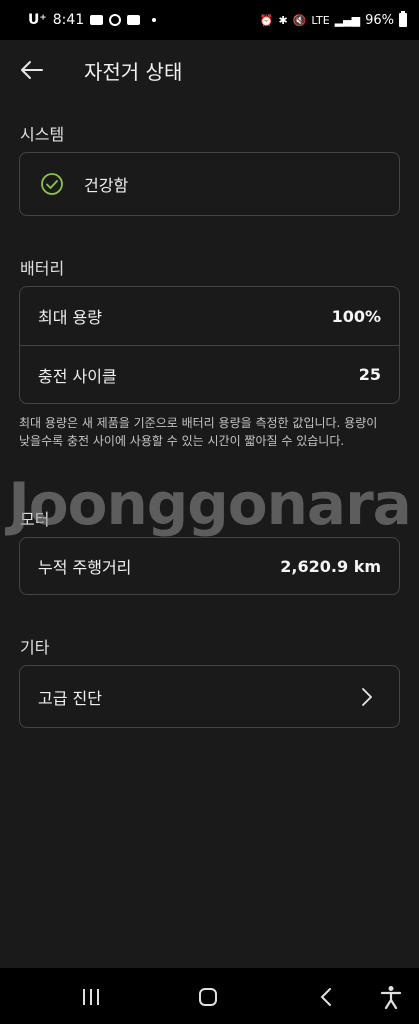  I want to click on signal-icon: ▂▄▆, so click(347, 20).